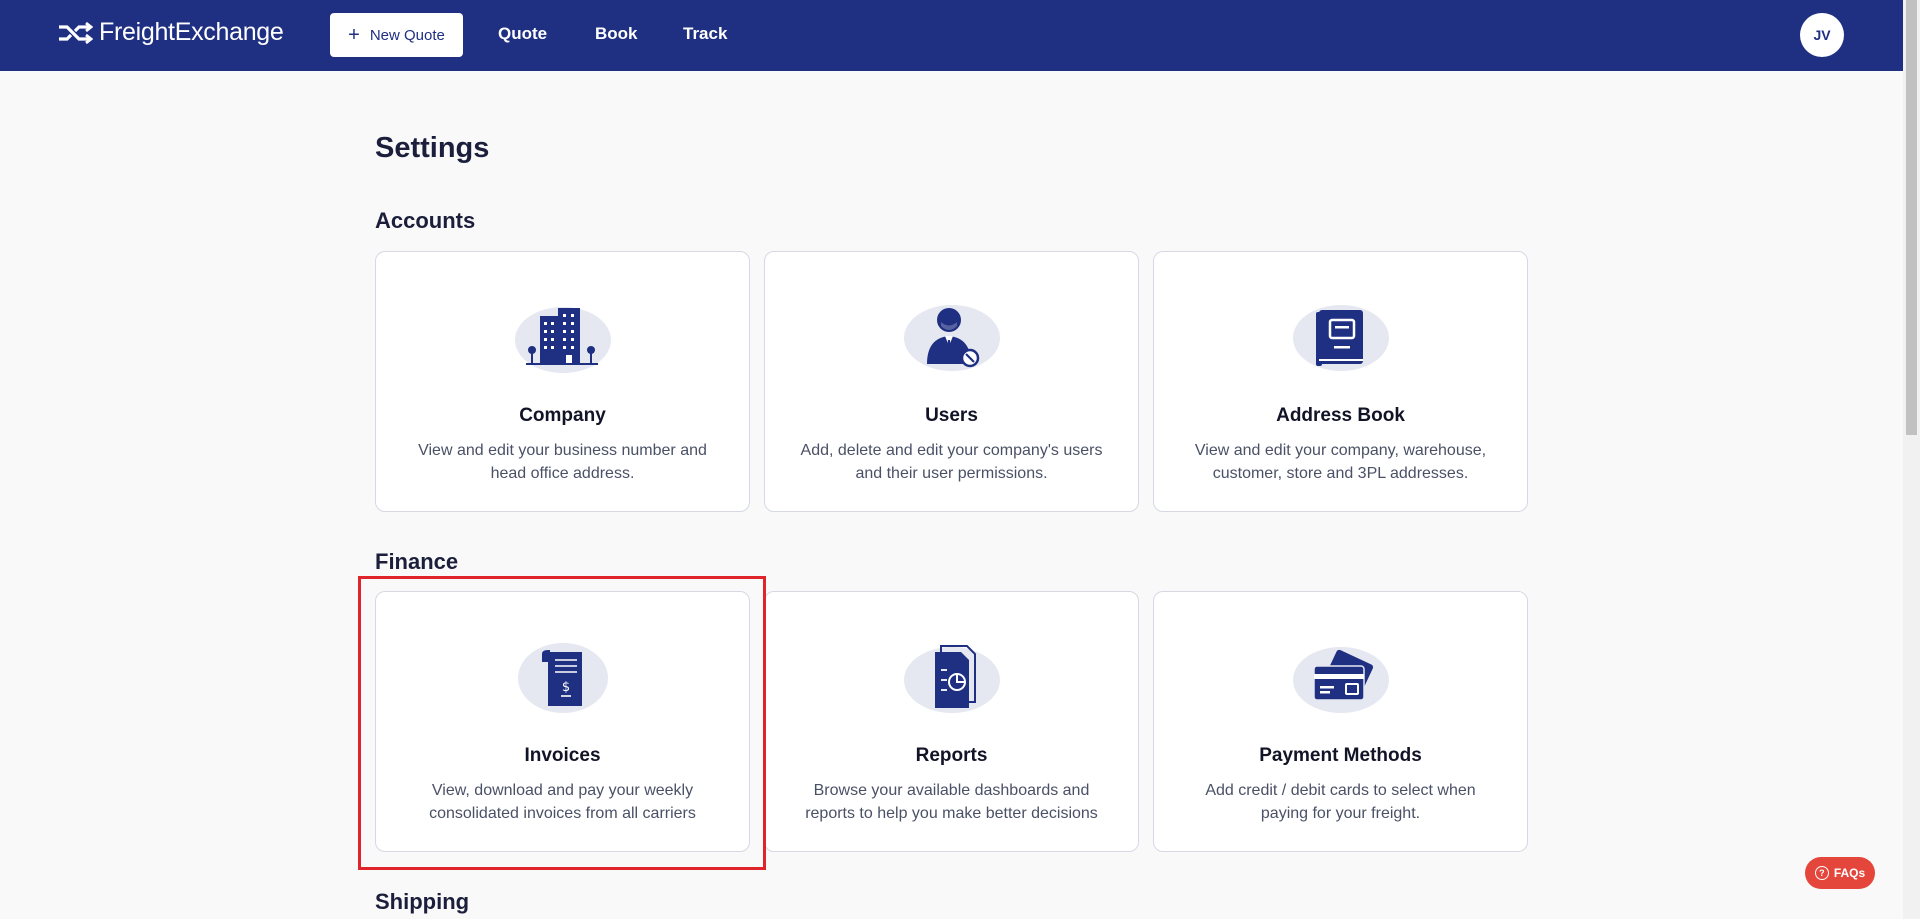 The height and width of the screenshot is (919, 1920). What do you see at coordinates (407, 35) in the screenshot?
I see `new-quote-label: New Quote` at bounding box center [407, 35].